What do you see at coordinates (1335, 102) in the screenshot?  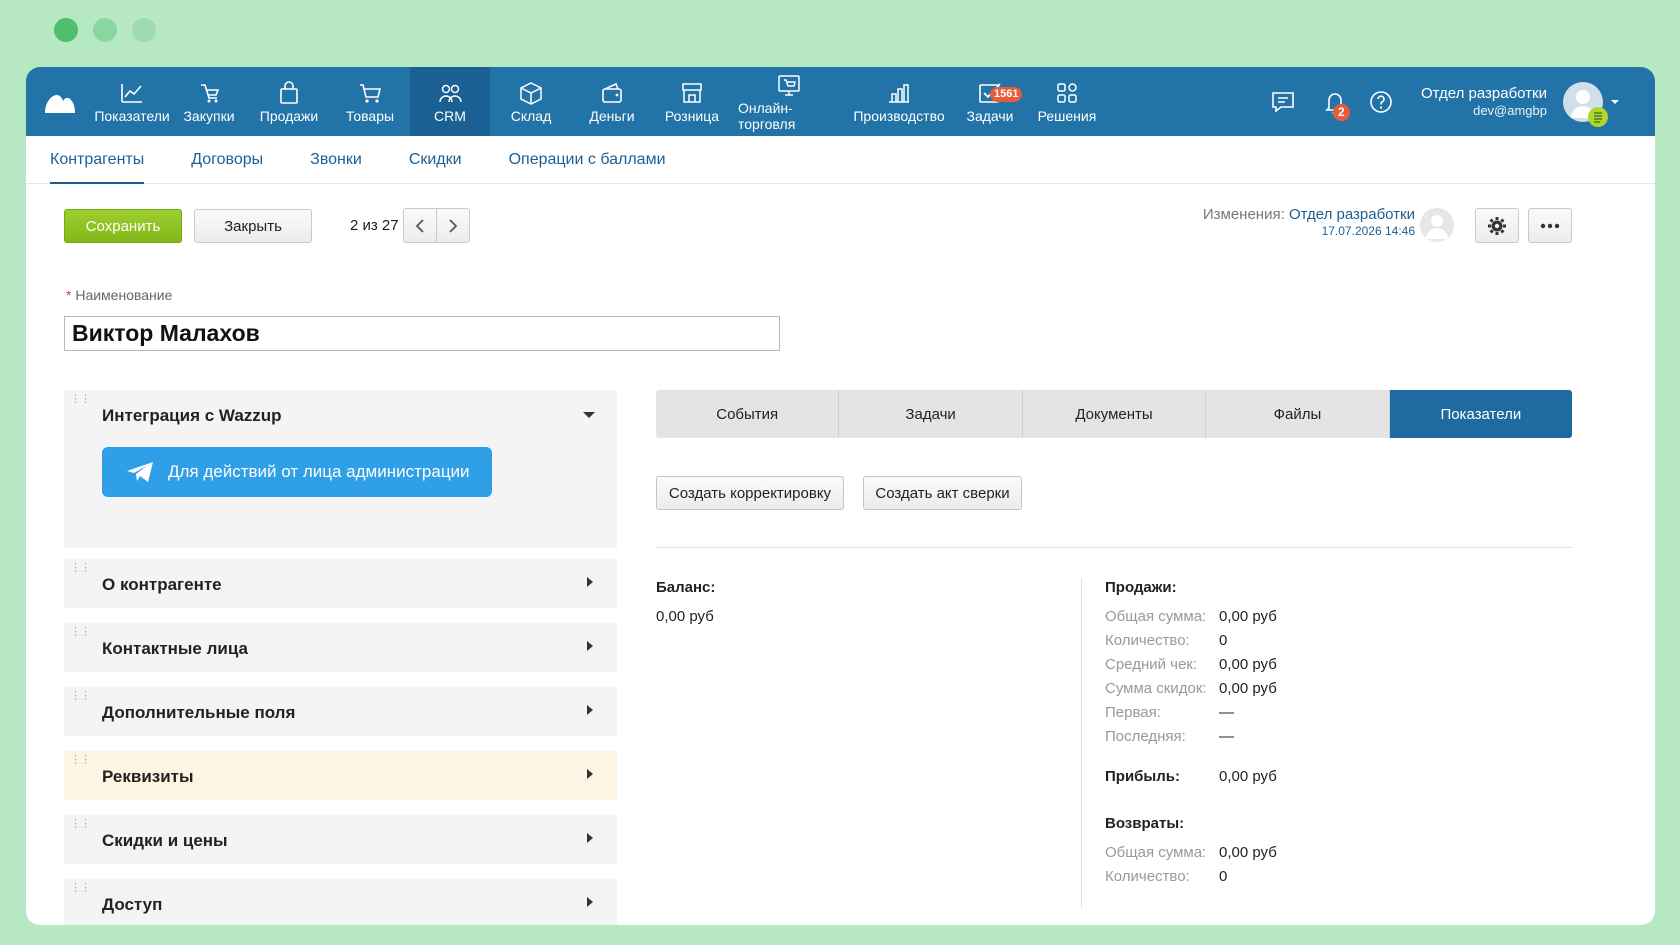 I see `notifications-button: 2` at bounding box center [1335, 102].